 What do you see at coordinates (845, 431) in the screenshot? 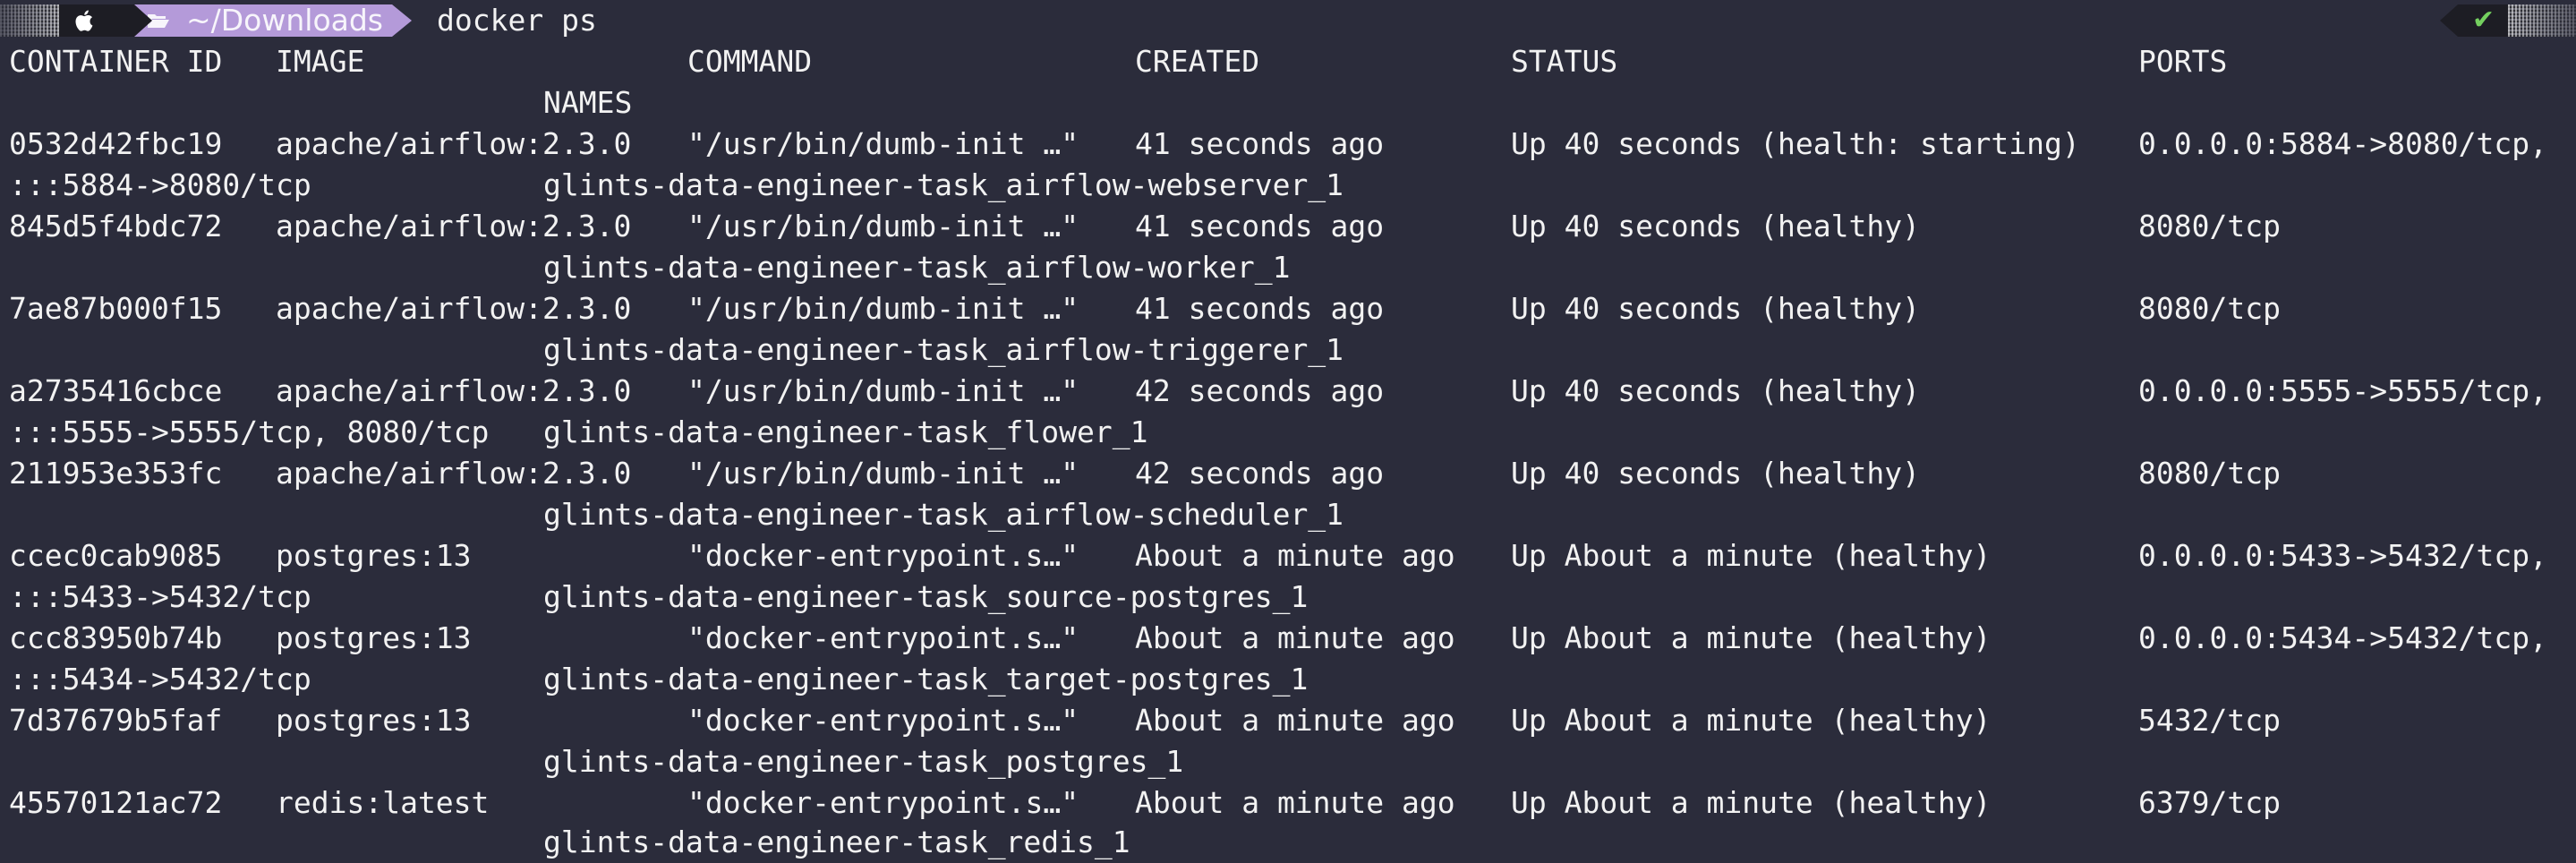
I see `container-name: glints-data-engineer-task_flower_1` at bounding box center [845, 431].